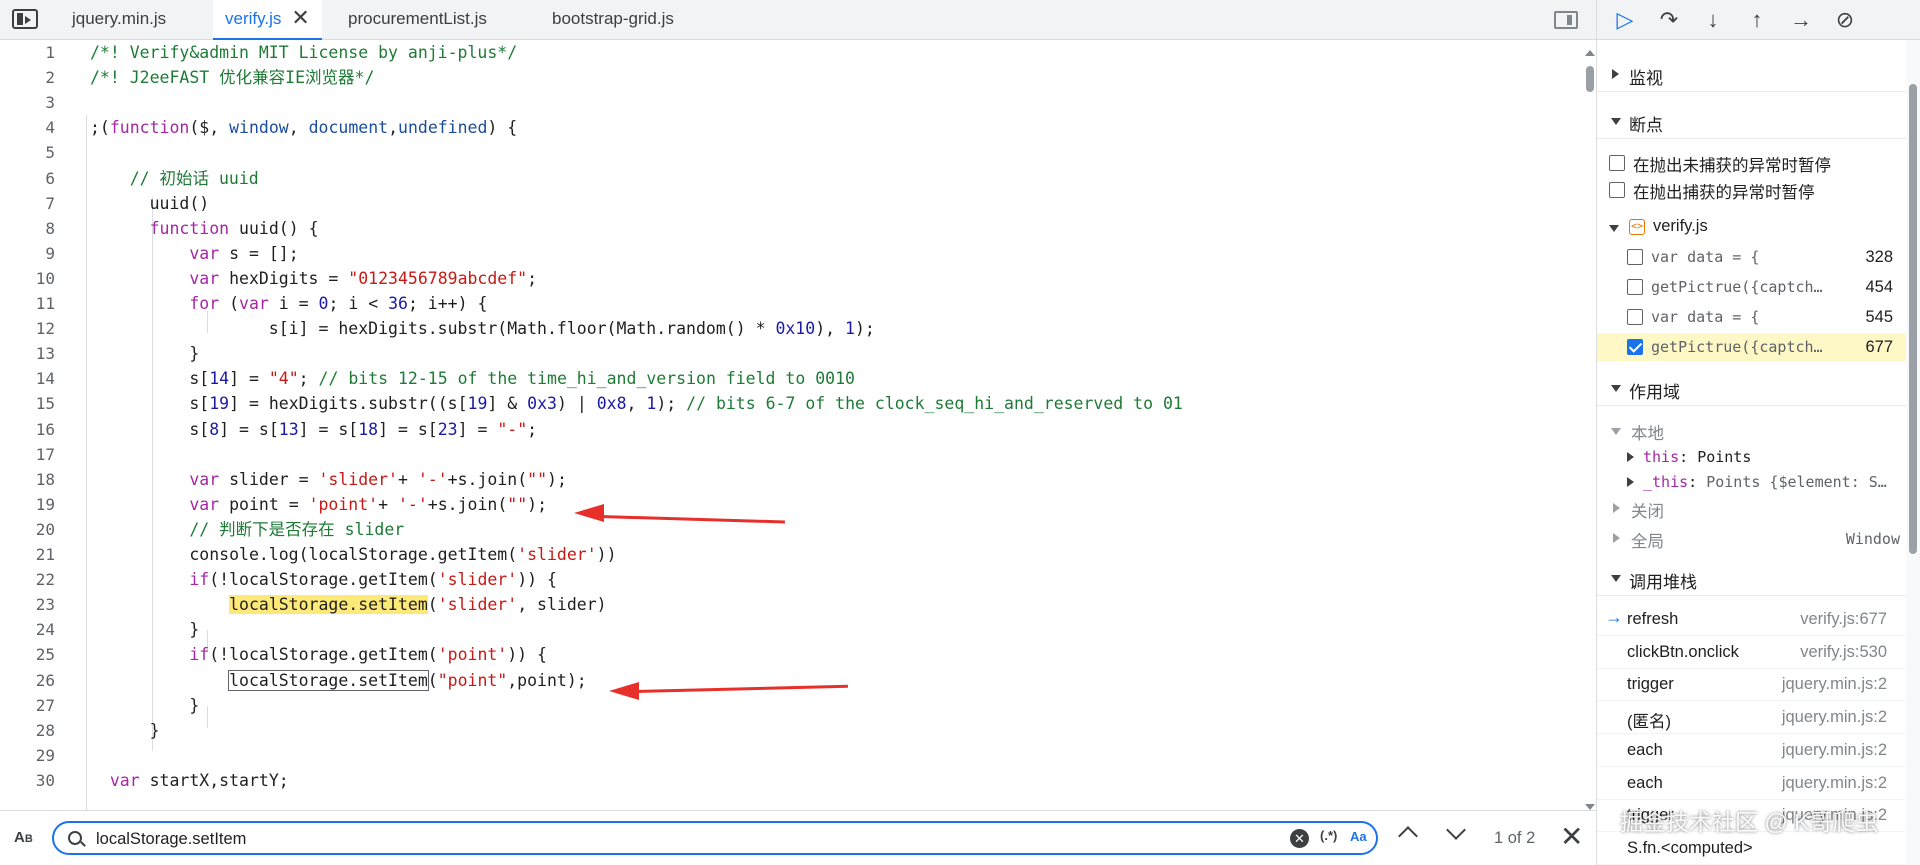  What do you see at coordinates (119, 20) in the screenshot?
I see `tab-jquery-min-js: jquery.min.js` at bounding box center [119, 20].